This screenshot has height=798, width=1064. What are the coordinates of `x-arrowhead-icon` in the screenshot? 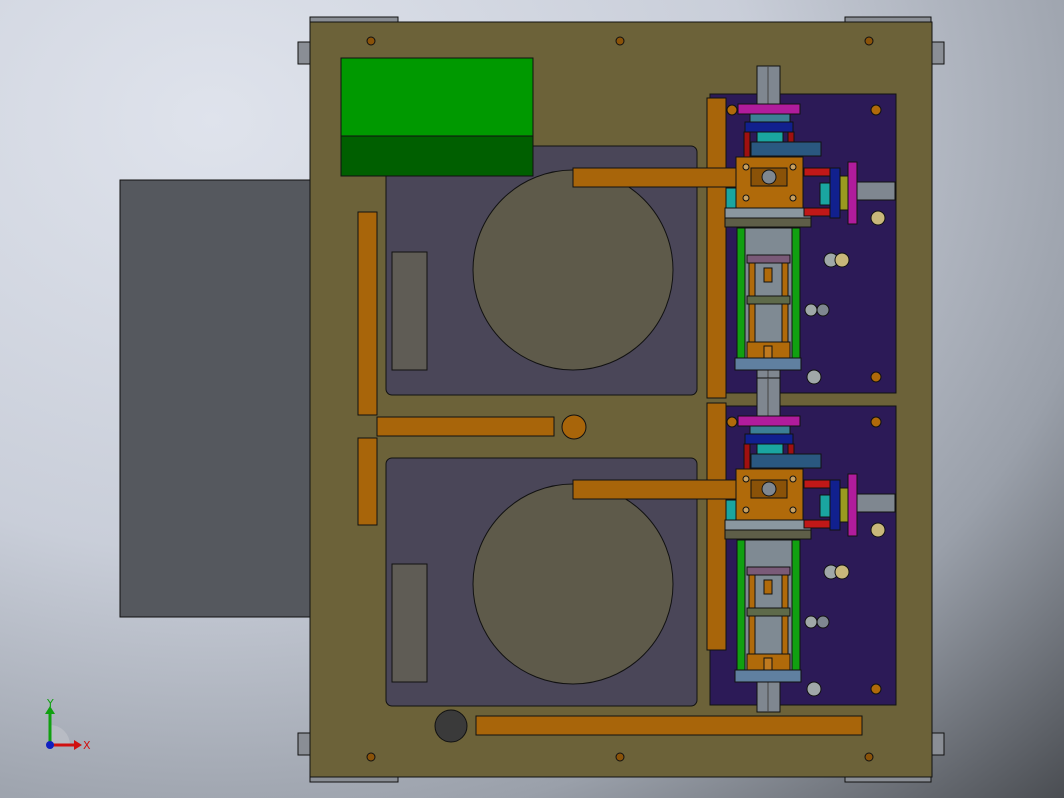 It's located at (78, 745).